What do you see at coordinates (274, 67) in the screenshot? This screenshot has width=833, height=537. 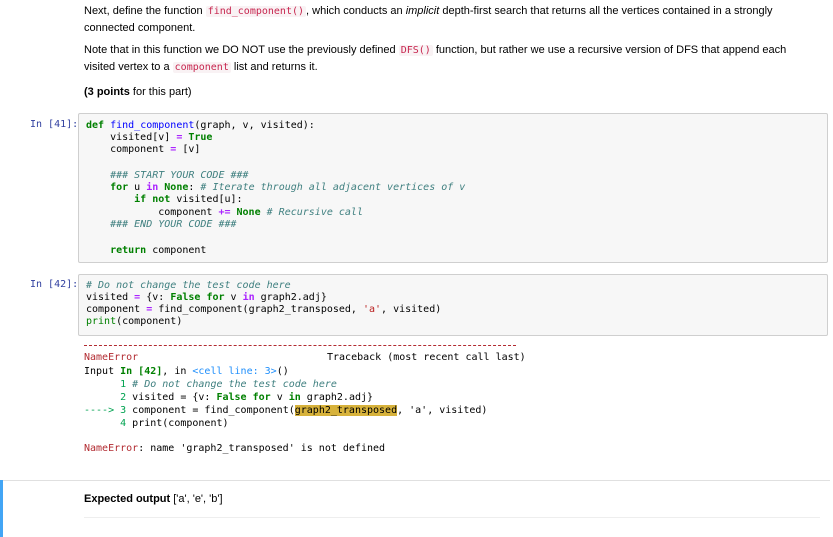 I see `md-text: list and returns it.` at bounding box center [274, 67].